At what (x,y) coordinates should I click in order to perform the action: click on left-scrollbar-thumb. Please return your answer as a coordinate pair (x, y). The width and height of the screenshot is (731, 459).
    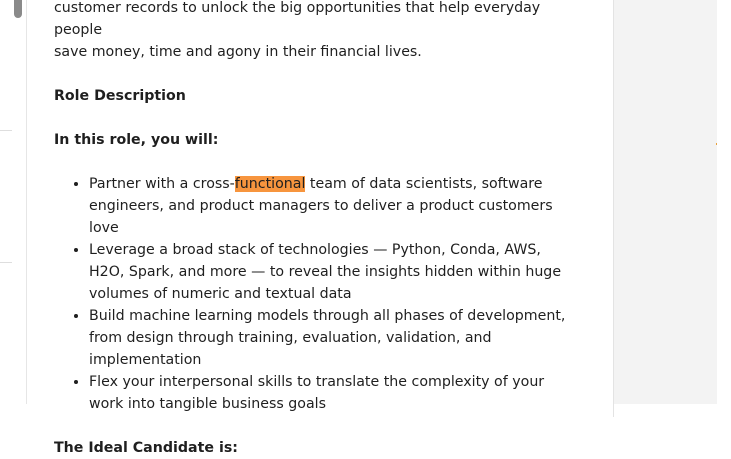
    Looking at the image, I should click on (18, 9).